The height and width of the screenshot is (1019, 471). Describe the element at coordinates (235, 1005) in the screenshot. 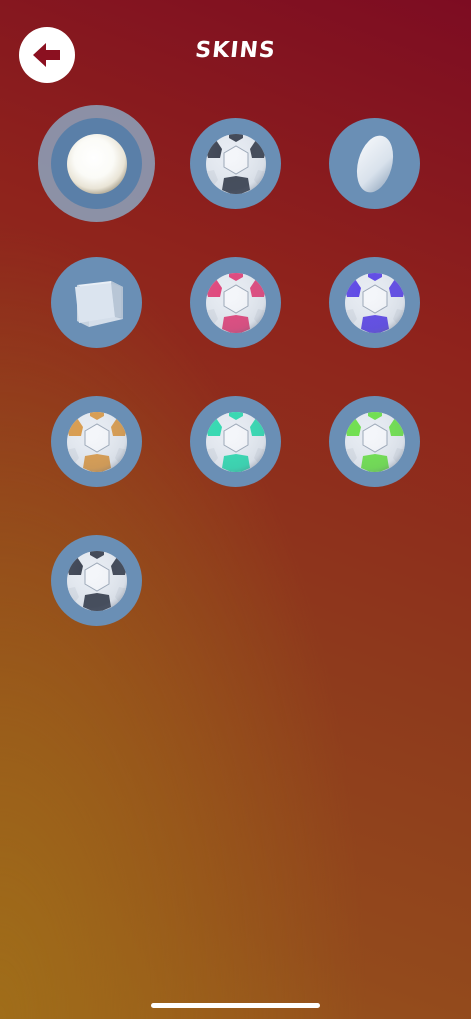

I see `home-indicator` at that location.